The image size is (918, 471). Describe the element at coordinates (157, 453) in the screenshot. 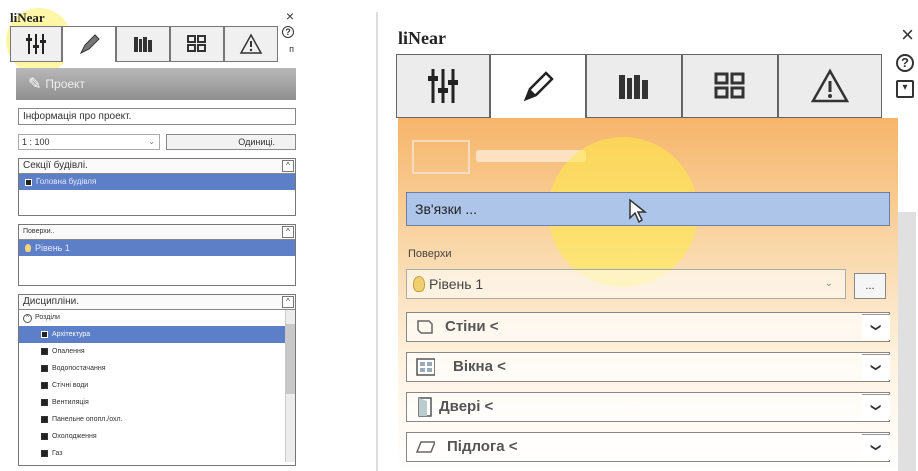

I see `discipline-item: Газ` at that location.